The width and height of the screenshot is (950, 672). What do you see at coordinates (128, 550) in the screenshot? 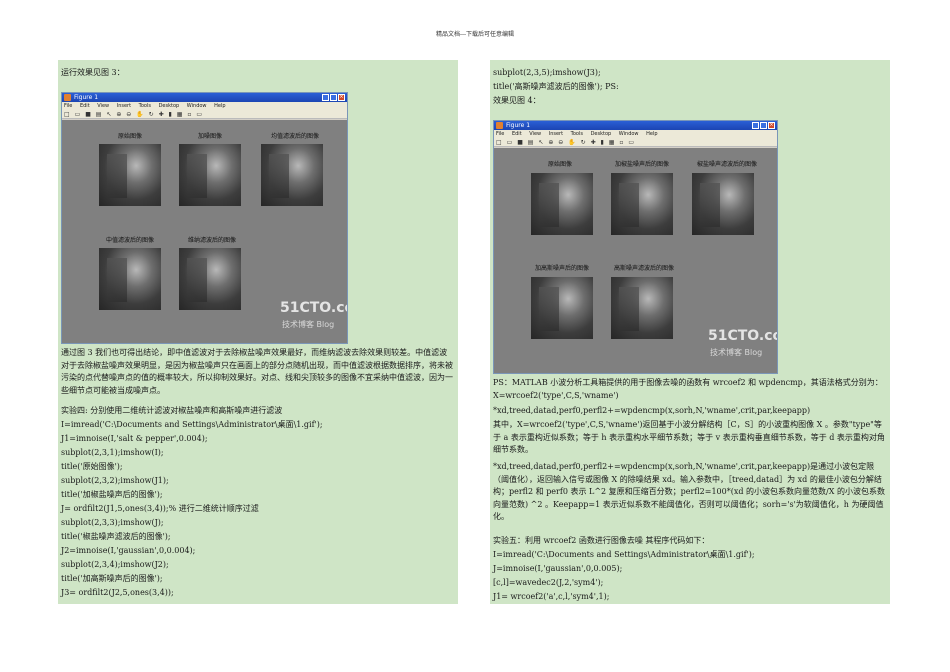
I see `code-line: J2=imnoise(I,'gaussian',0,0.004);` at bounding box center [128, 550].